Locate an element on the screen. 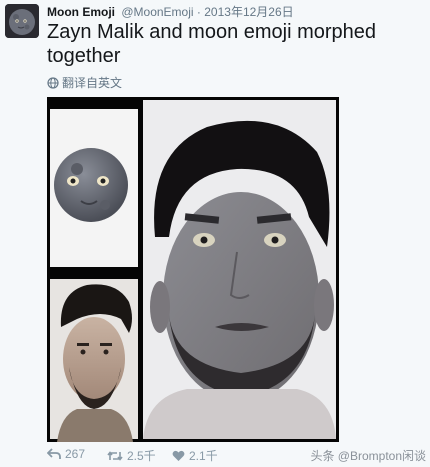 The width and height of the screenshot is (430, 467). retweet-icon is located at coordinates (115, 455).